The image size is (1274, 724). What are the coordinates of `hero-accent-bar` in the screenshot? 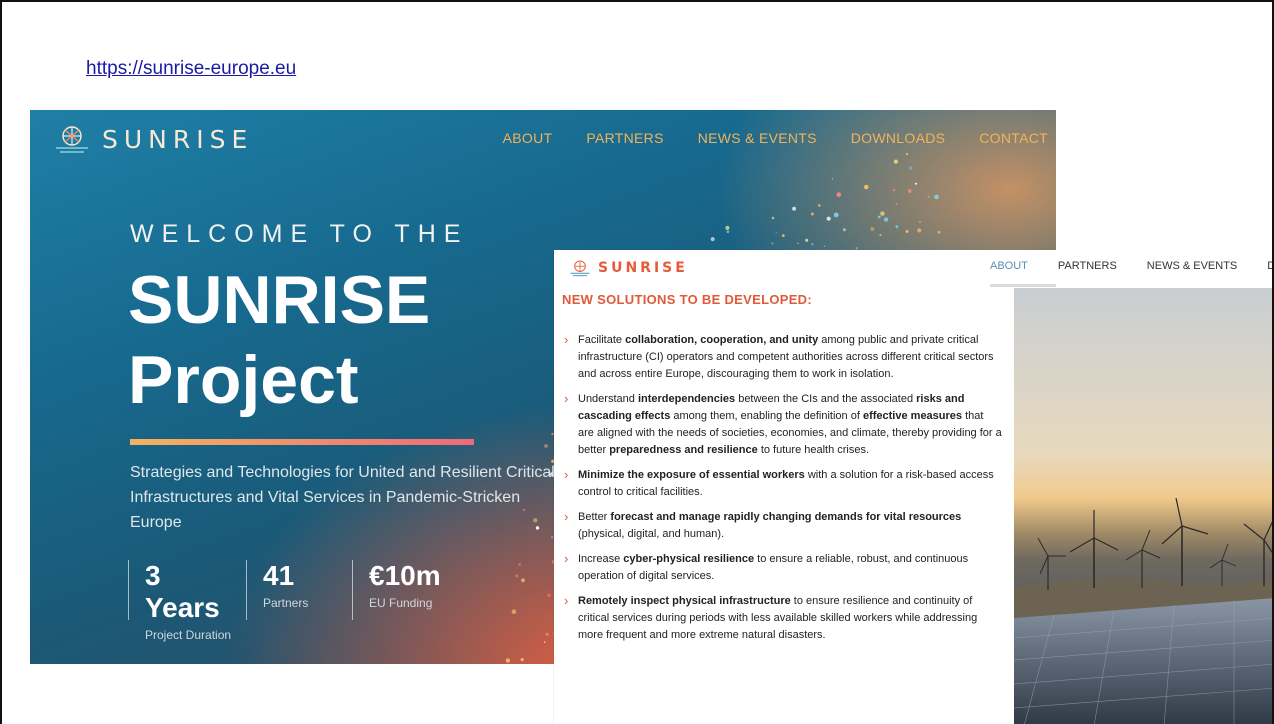 It's located at (302, 442).